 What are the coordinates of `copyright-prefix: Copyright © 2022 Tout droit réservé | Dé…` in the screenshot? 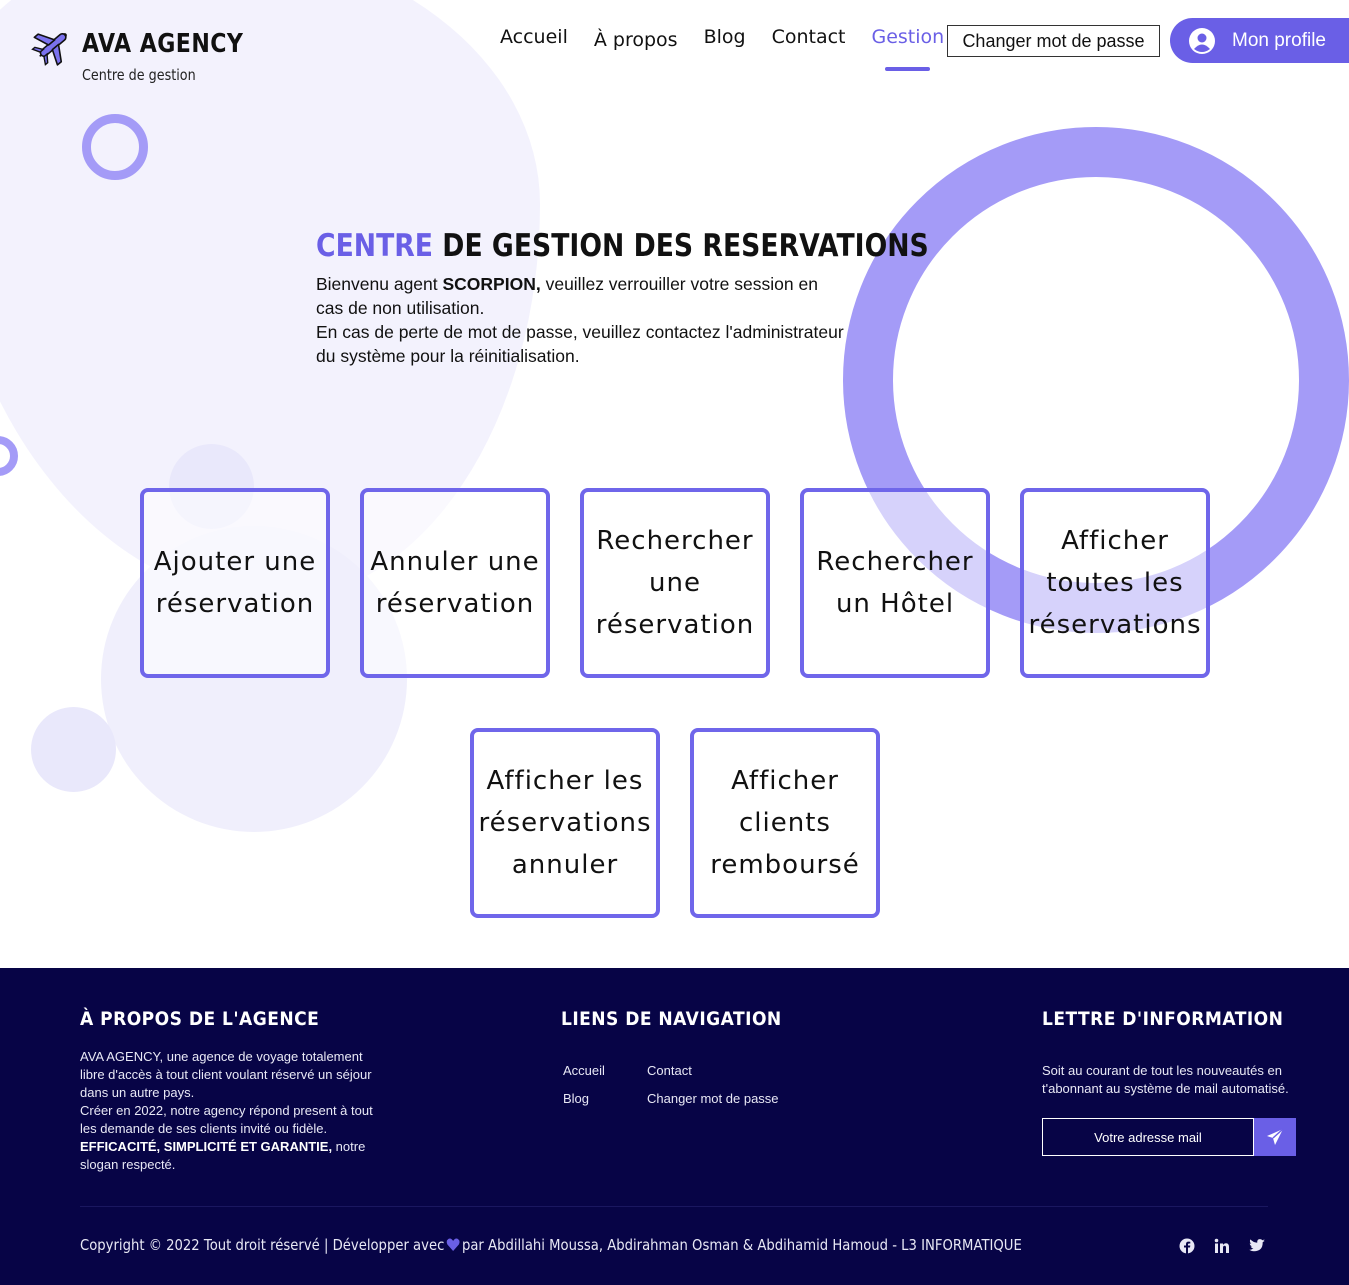 It's located at (262, 1245).